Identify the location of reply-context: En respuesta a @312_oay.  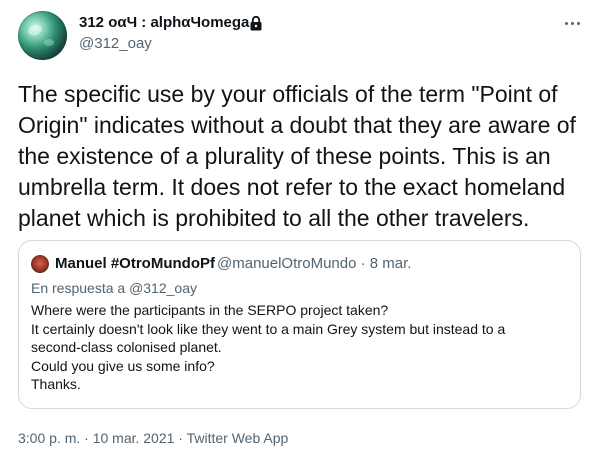
(114, 288).